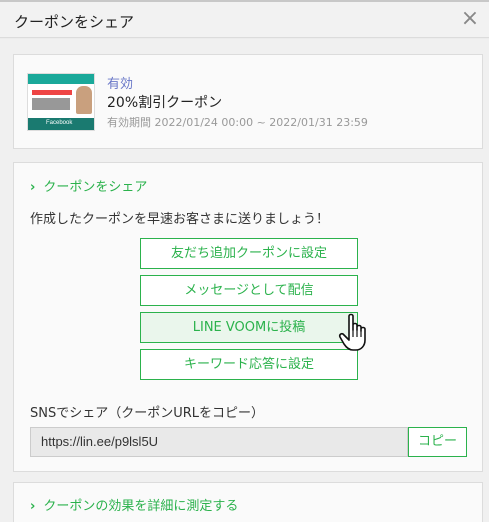 The image size is (489, 522). I want to click on sns-share-label: SNSでシェア（クーポンURLをコピー）, so click(147, 413).